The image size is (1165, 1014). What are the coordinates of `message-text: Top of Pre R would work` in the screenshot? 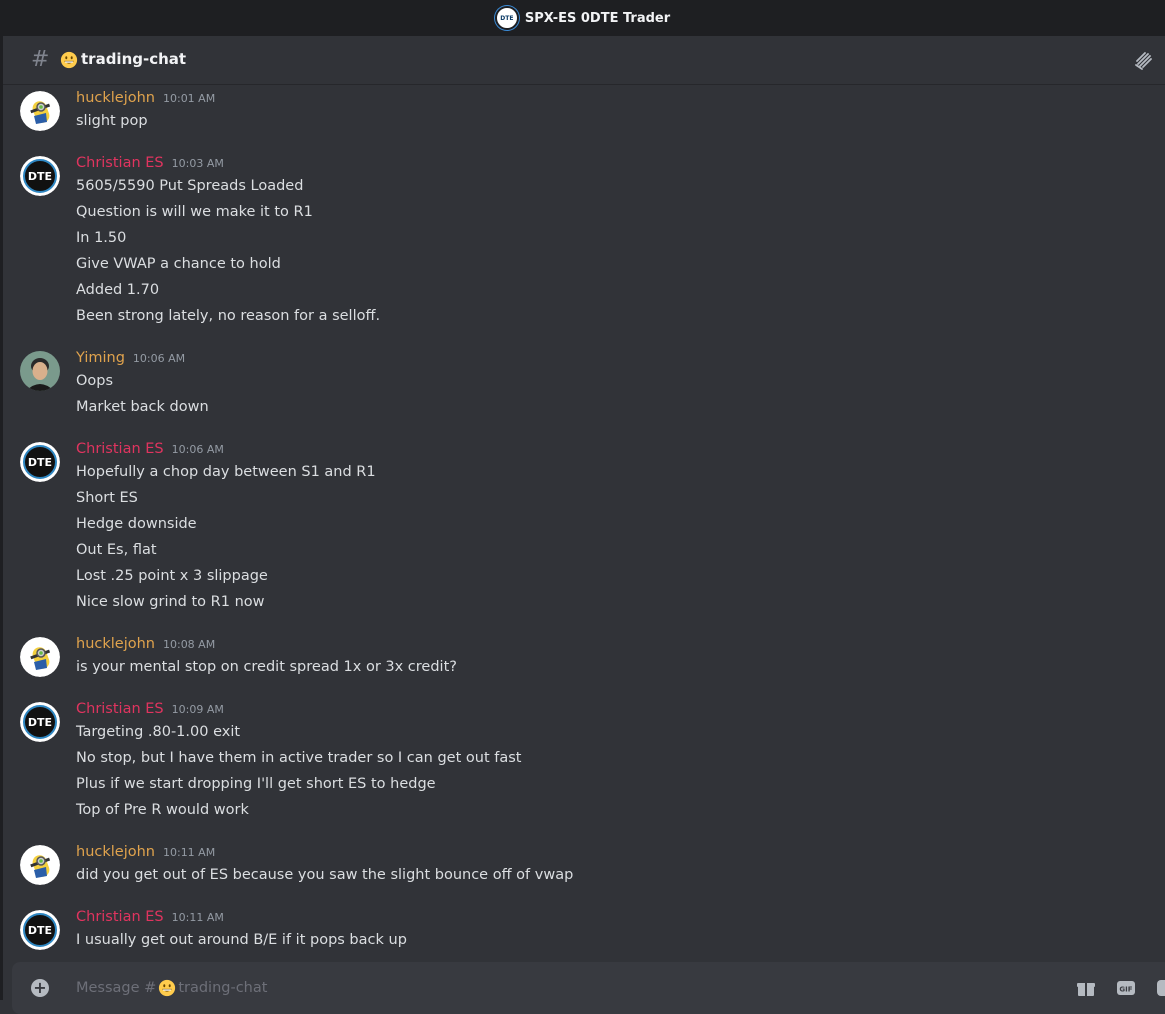 It's located at (162, 810).